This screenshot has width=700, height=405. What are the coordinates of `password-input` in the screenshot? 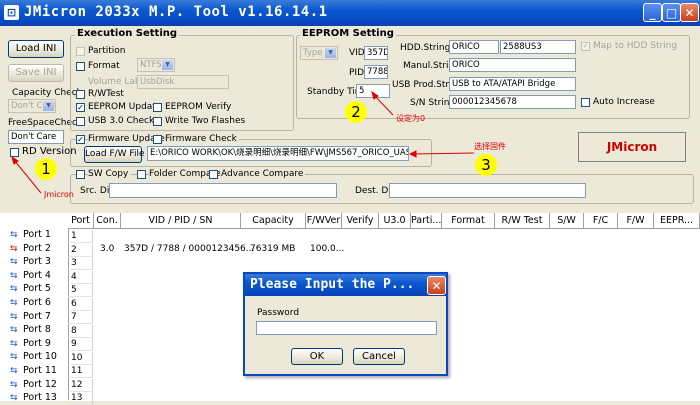 It's located at (346, 328).